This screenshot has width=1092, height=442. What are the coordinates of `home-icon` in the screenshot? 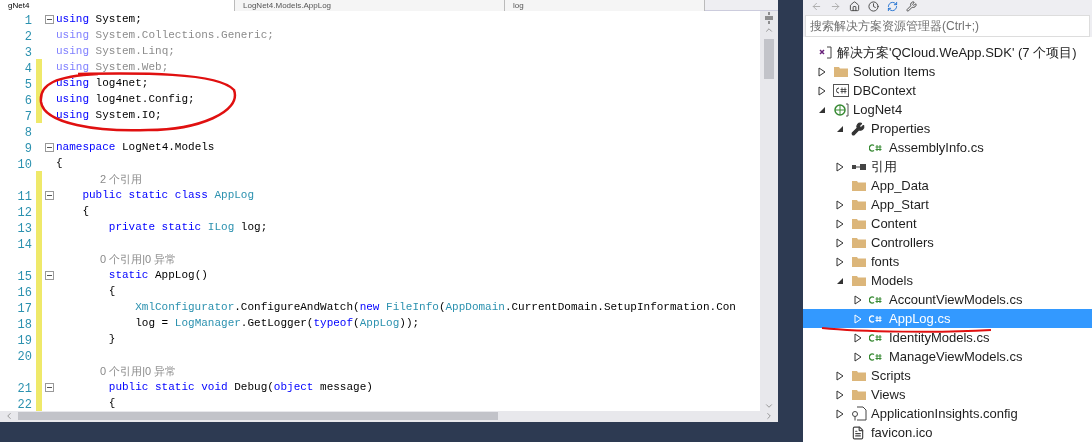 It's located at (854, 6).